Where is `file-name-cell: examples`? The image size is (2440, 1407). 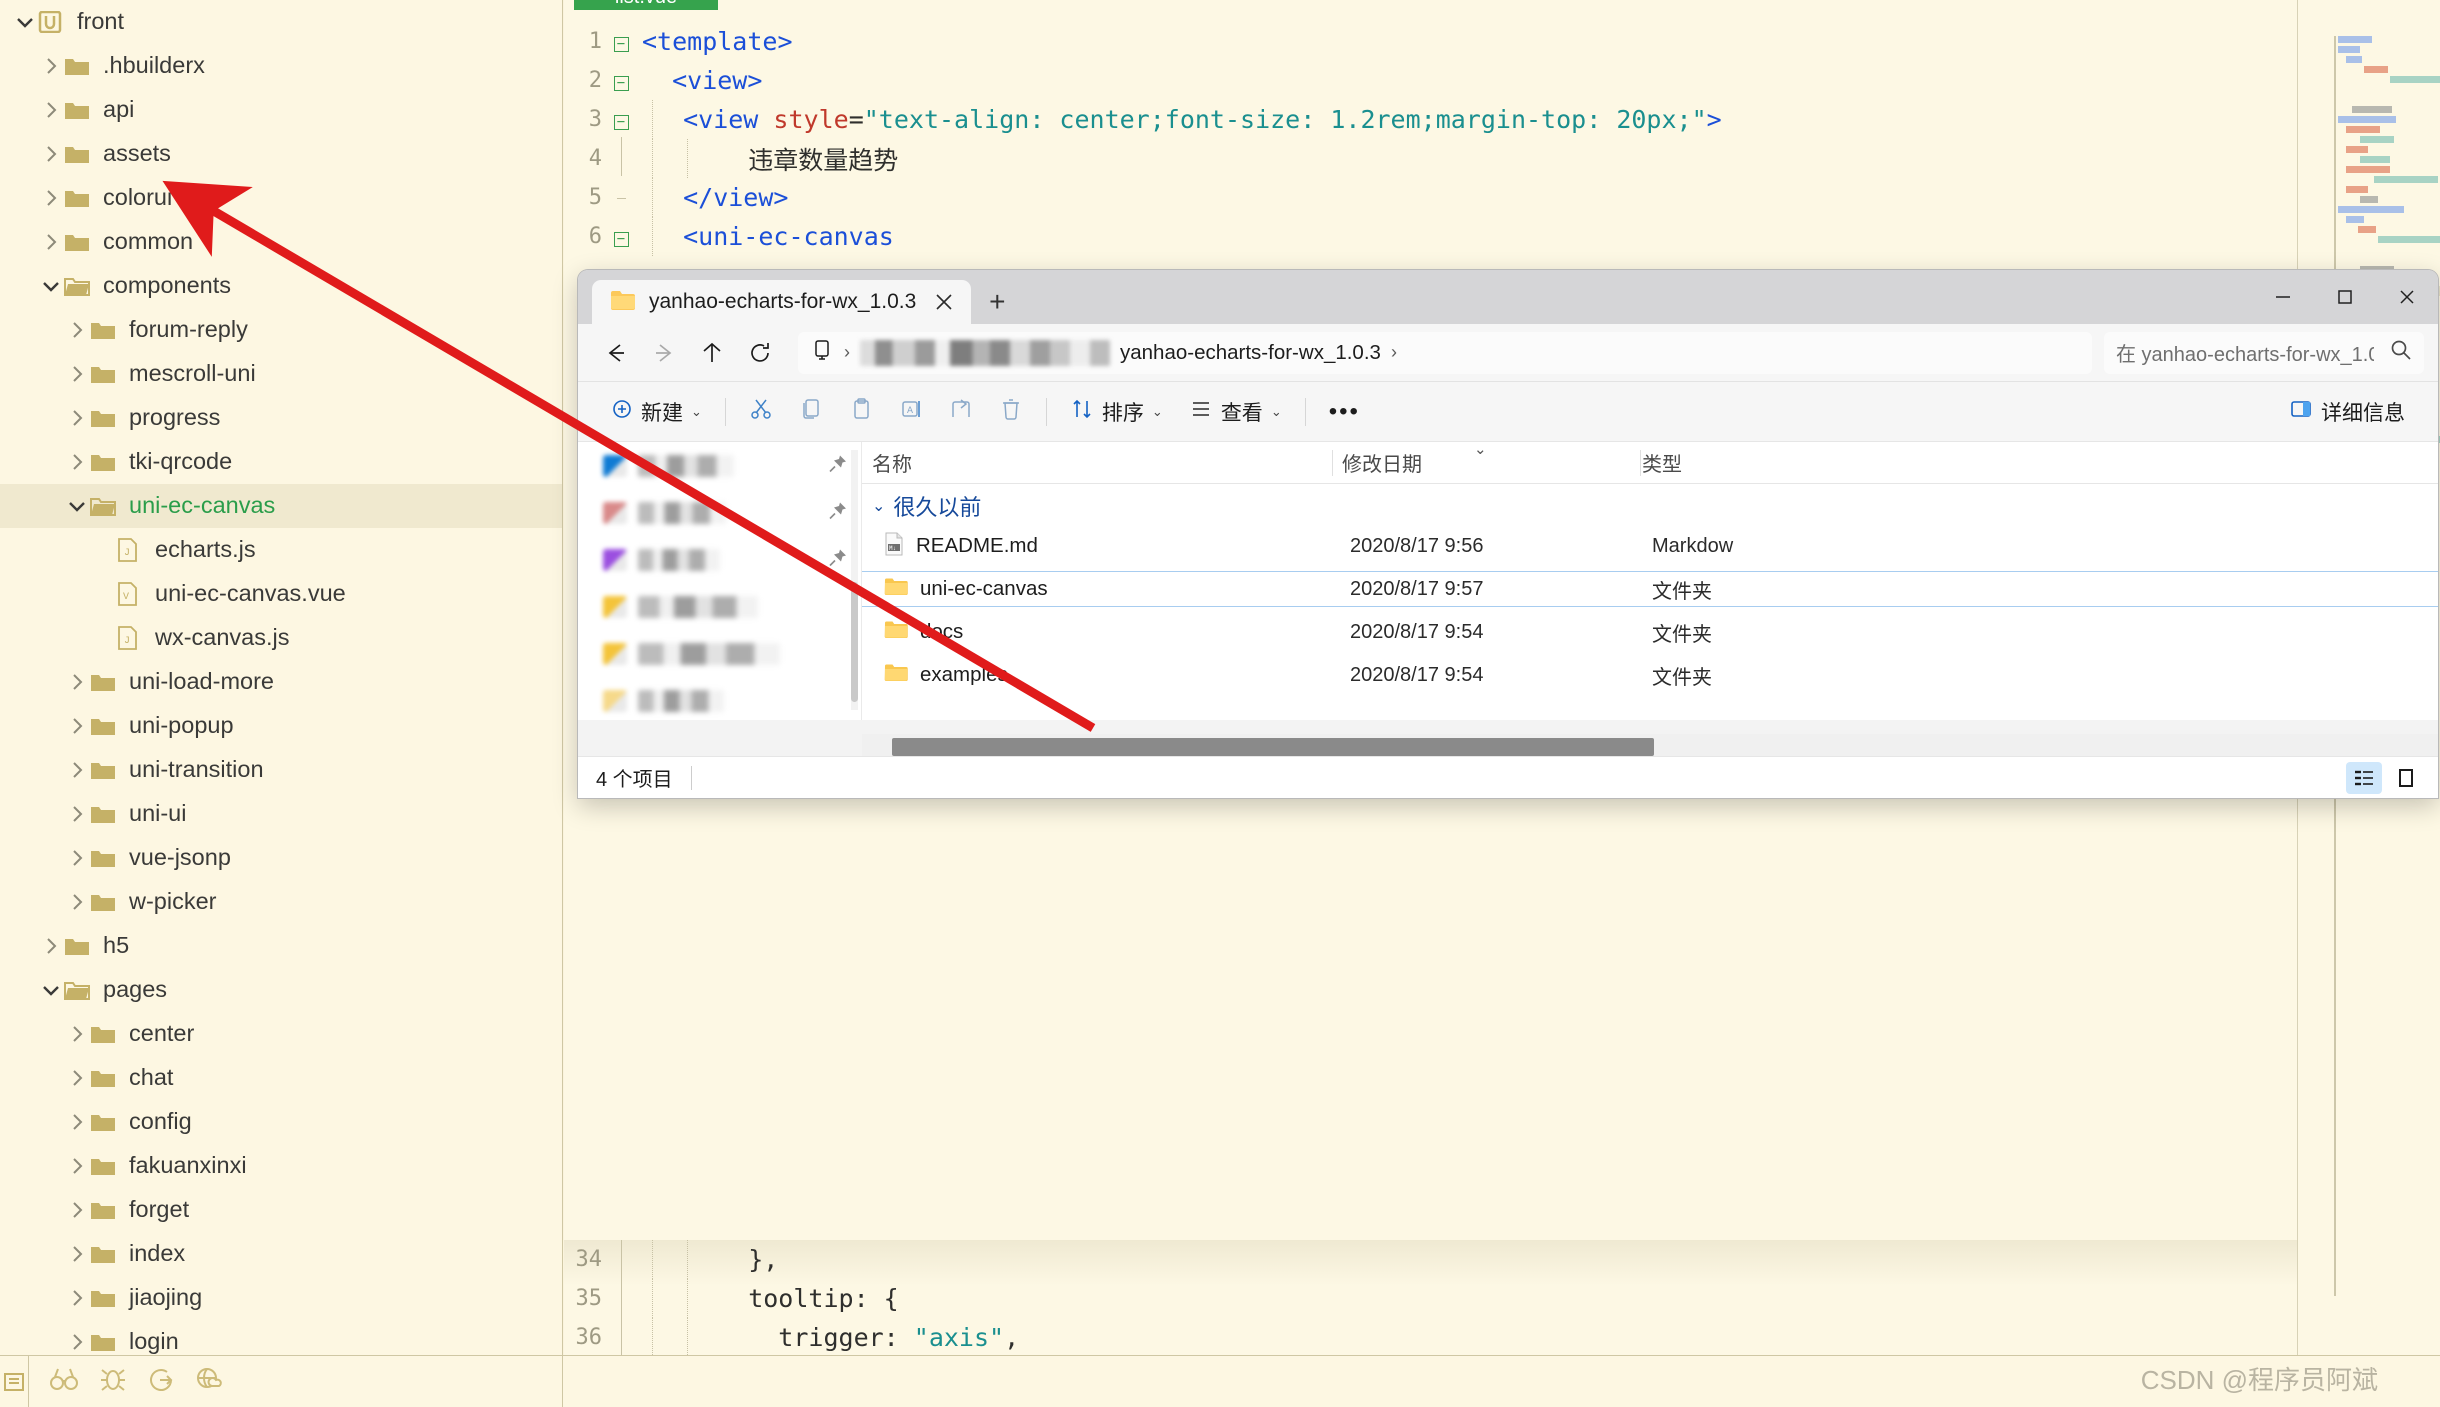 file-name-cell: examples is located at coordinates (935, 675).